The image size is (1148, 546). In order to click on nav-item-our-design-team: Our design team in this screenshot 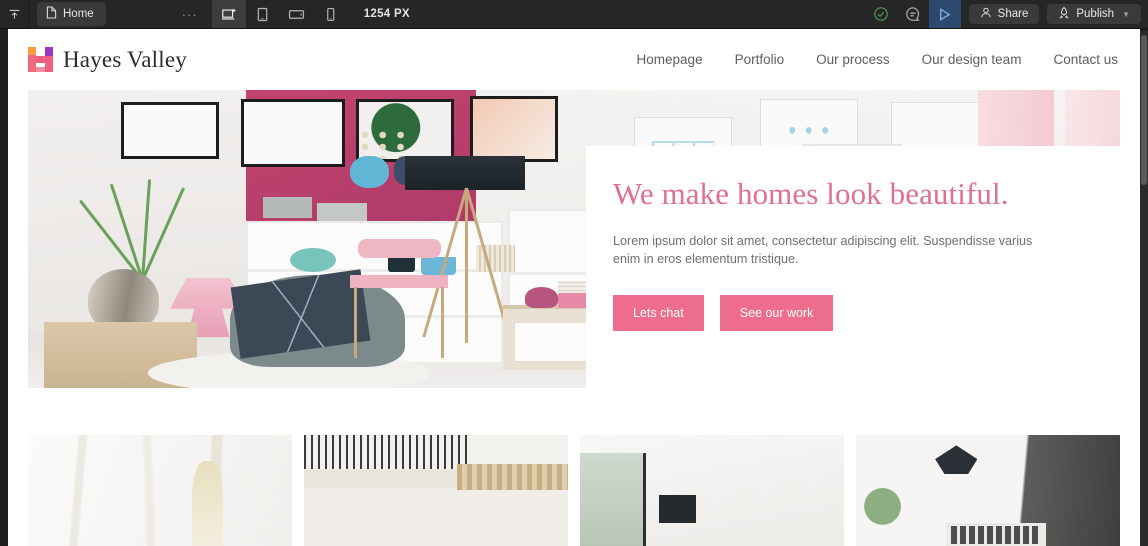, I will do `click(972, 59)`.